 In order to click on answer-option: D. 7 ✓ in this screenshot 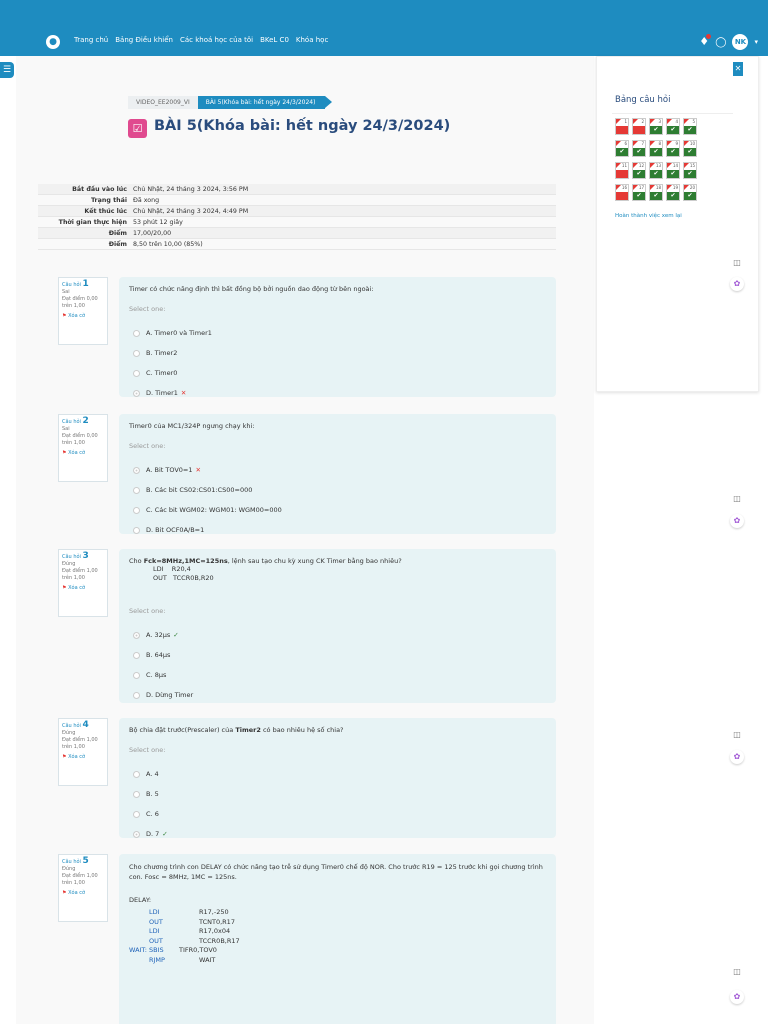, I will do `click(337, 834)`.